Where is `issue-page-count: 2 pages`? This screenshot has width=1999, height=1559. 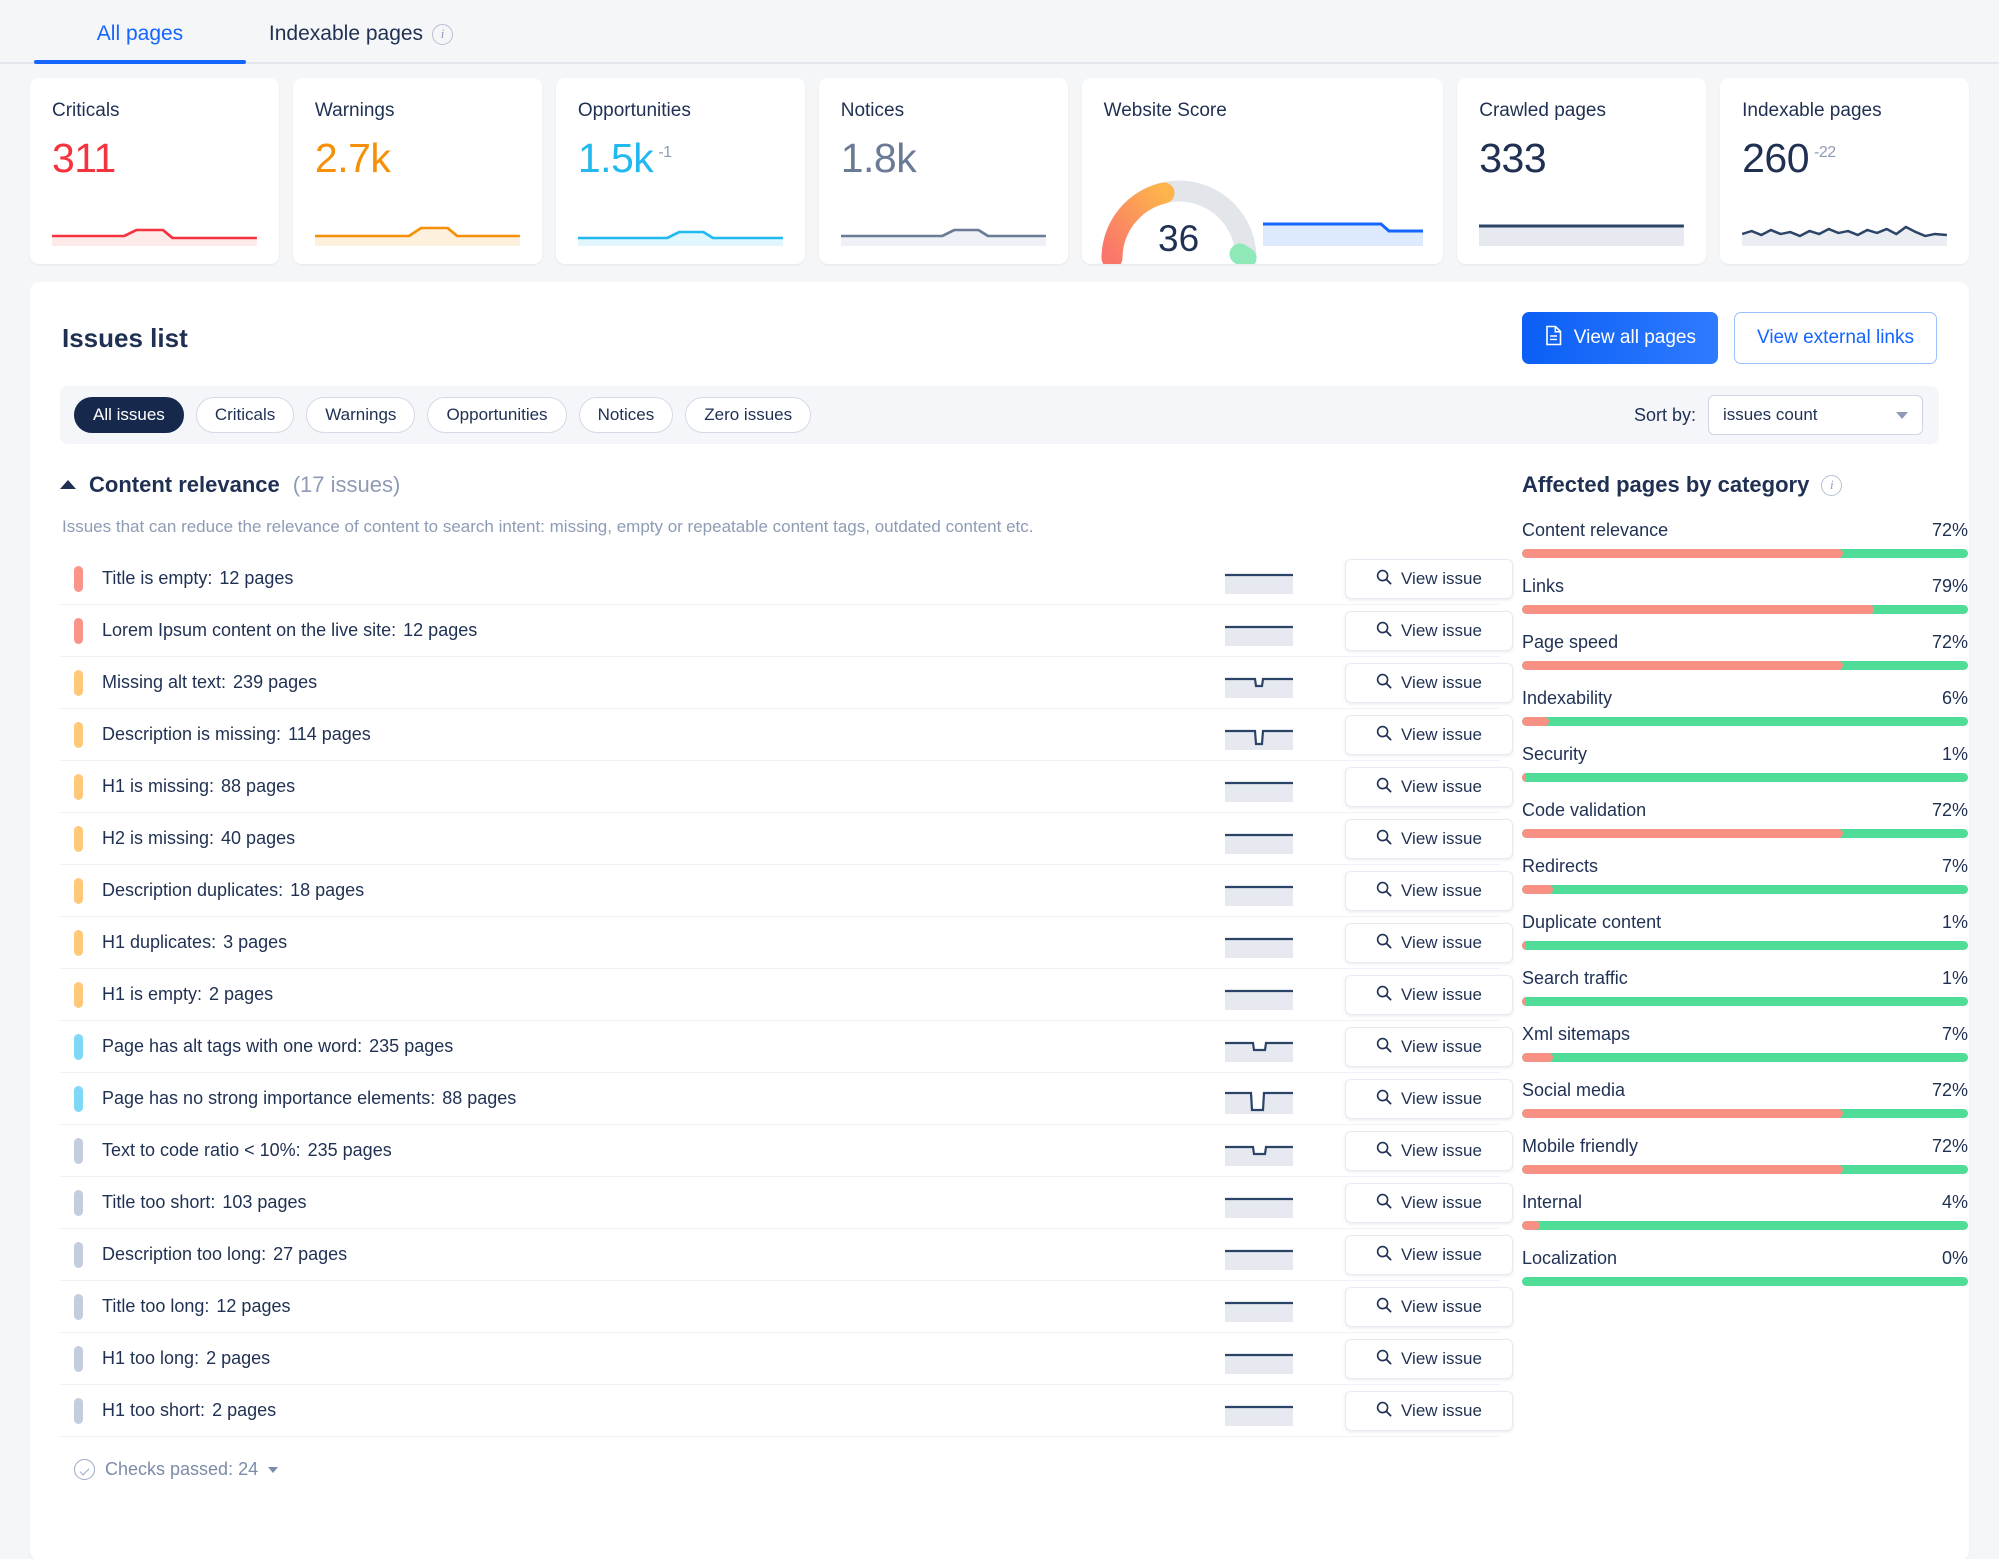
issue-page-count: 2 pages is located at coordinates (244, 1410).